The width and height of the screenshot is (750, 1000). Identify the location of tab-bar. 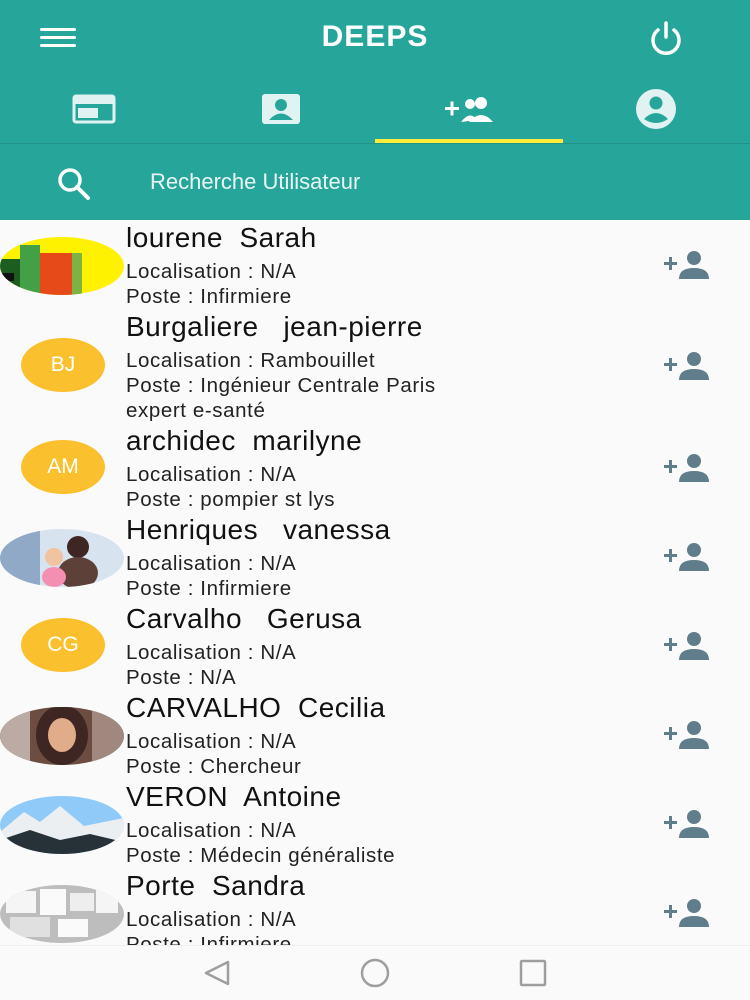
(375, 109).